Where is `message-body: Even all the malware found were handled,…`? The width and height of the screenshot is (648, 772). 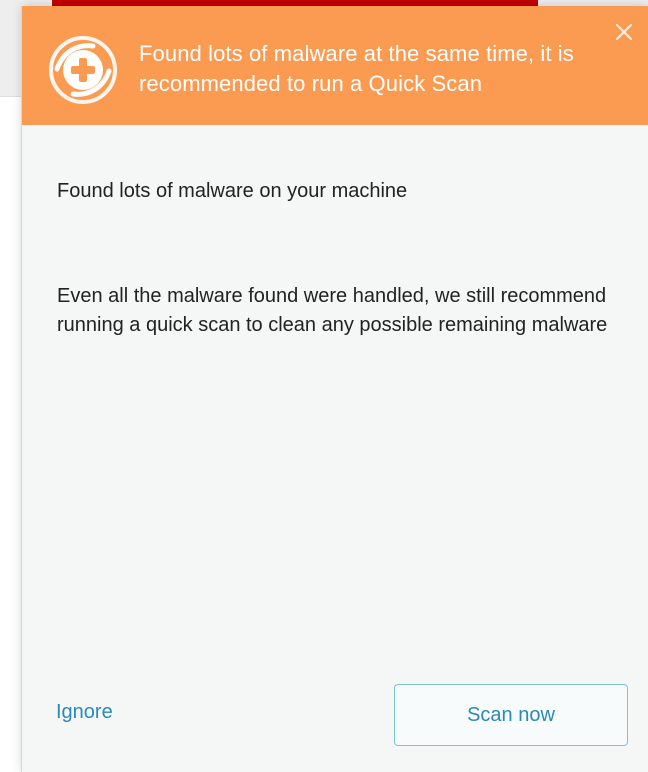
message-body: Even all the malware found were handled,… is located at coordinates (332, 310).